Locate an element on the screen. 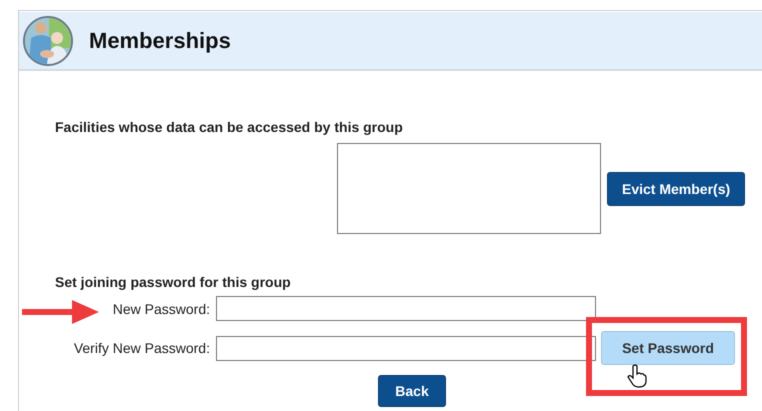  arrow-icon is located at coordinates (60, 311).